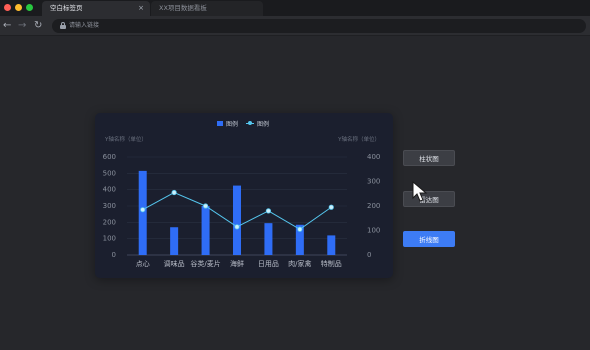 The height and width of the screenshot is (350, 590). What do you see at coordinates (63, 25) in the screenshot?
I see `lock-icon` at bounding box center [63, 25].